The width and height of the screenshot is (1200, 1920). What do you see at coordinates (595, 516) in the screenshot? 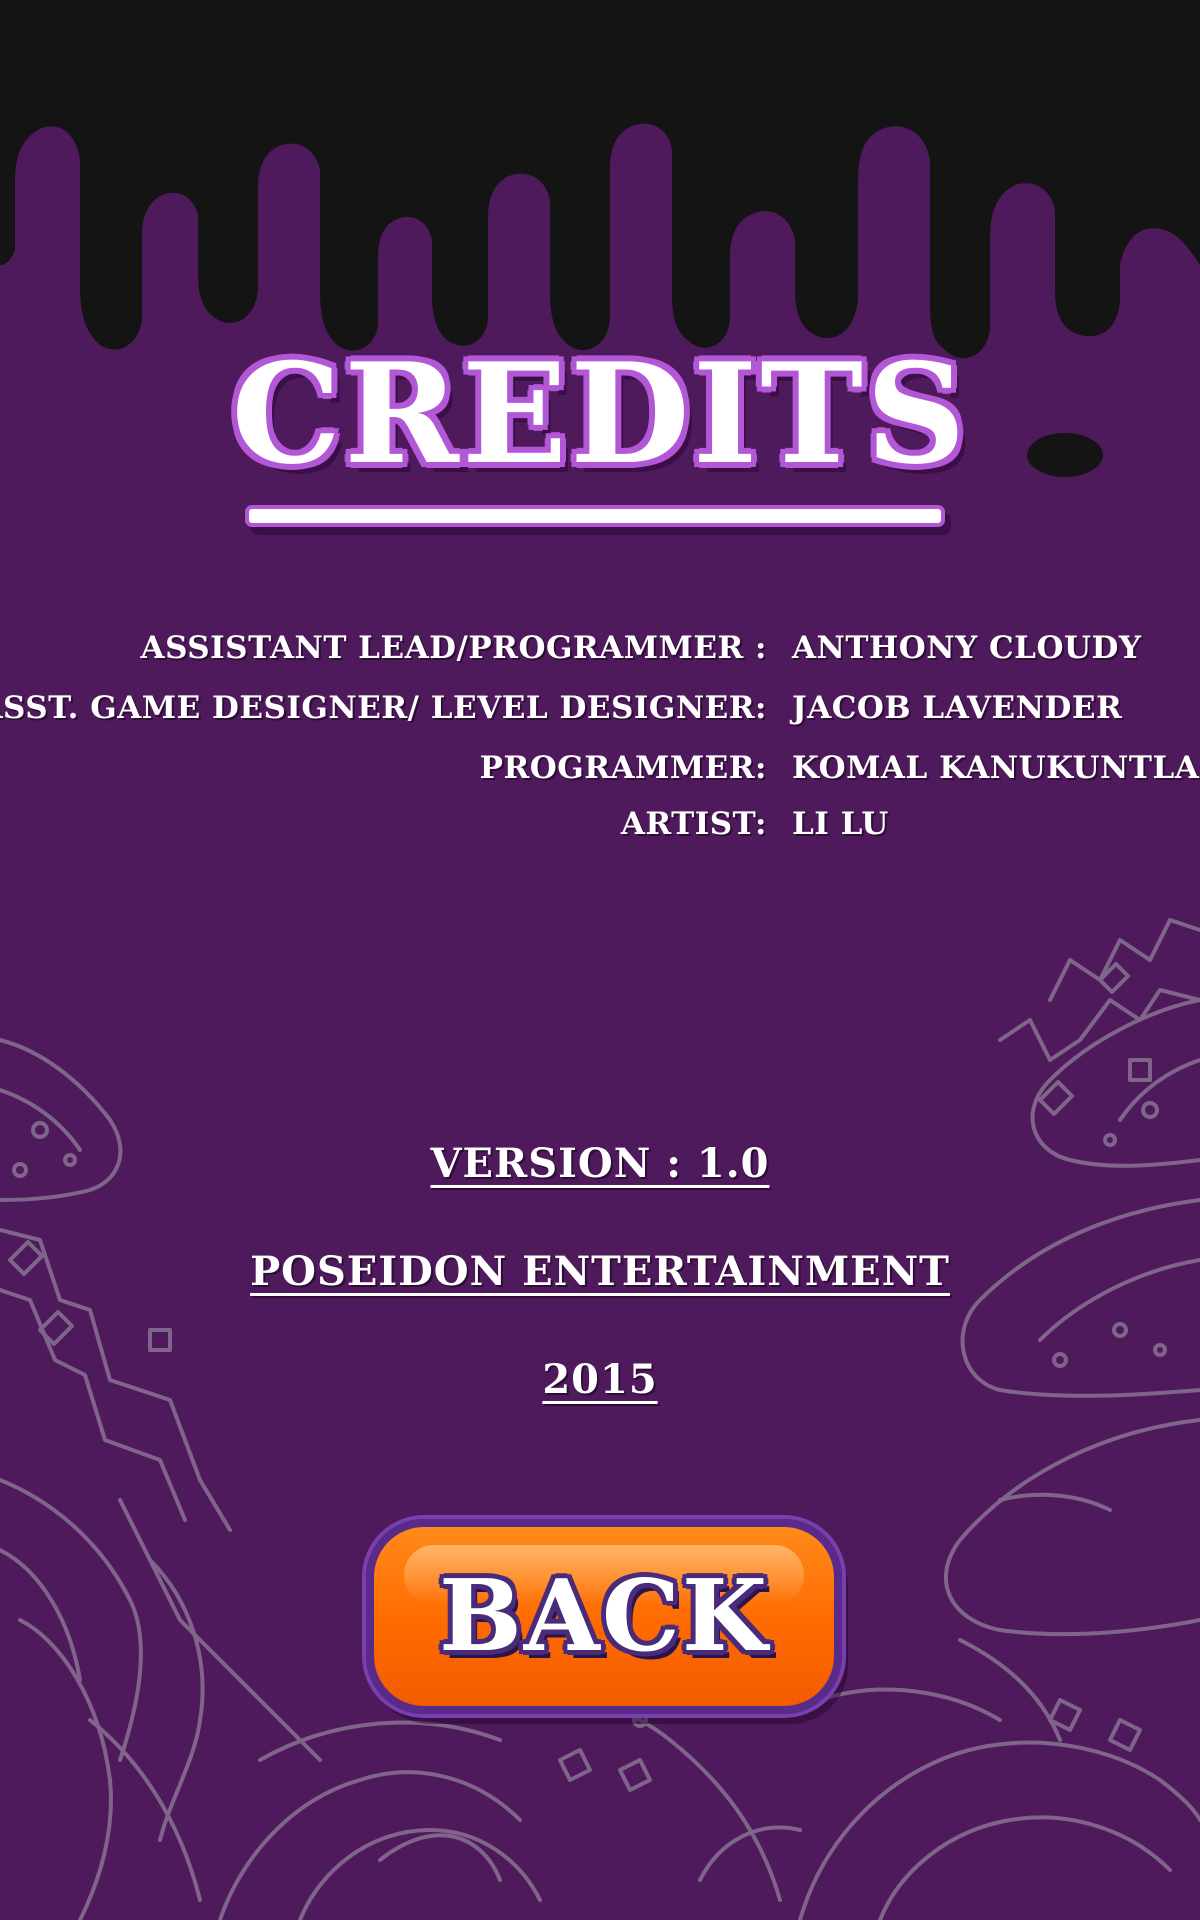
I see `title-underline` at bounding box center [595, 516].